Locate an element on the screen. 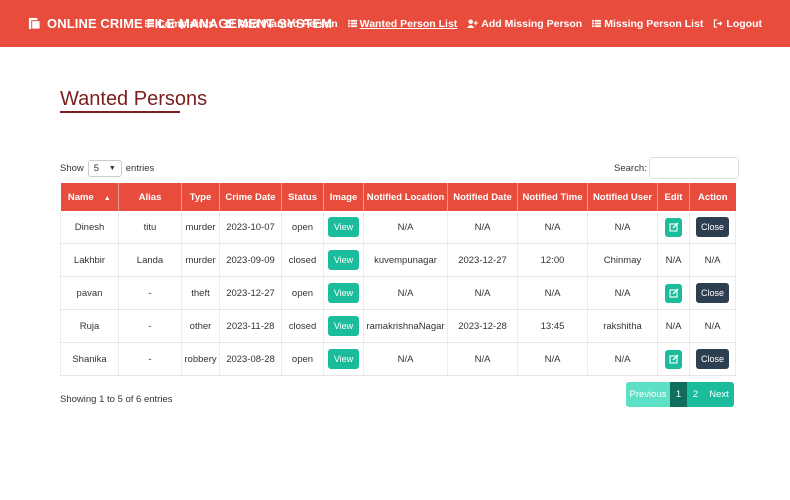 This screenshot has width=790, height=500. nav-add-wanted-person: Add Wanted Person is located at coordinates (281, 23).